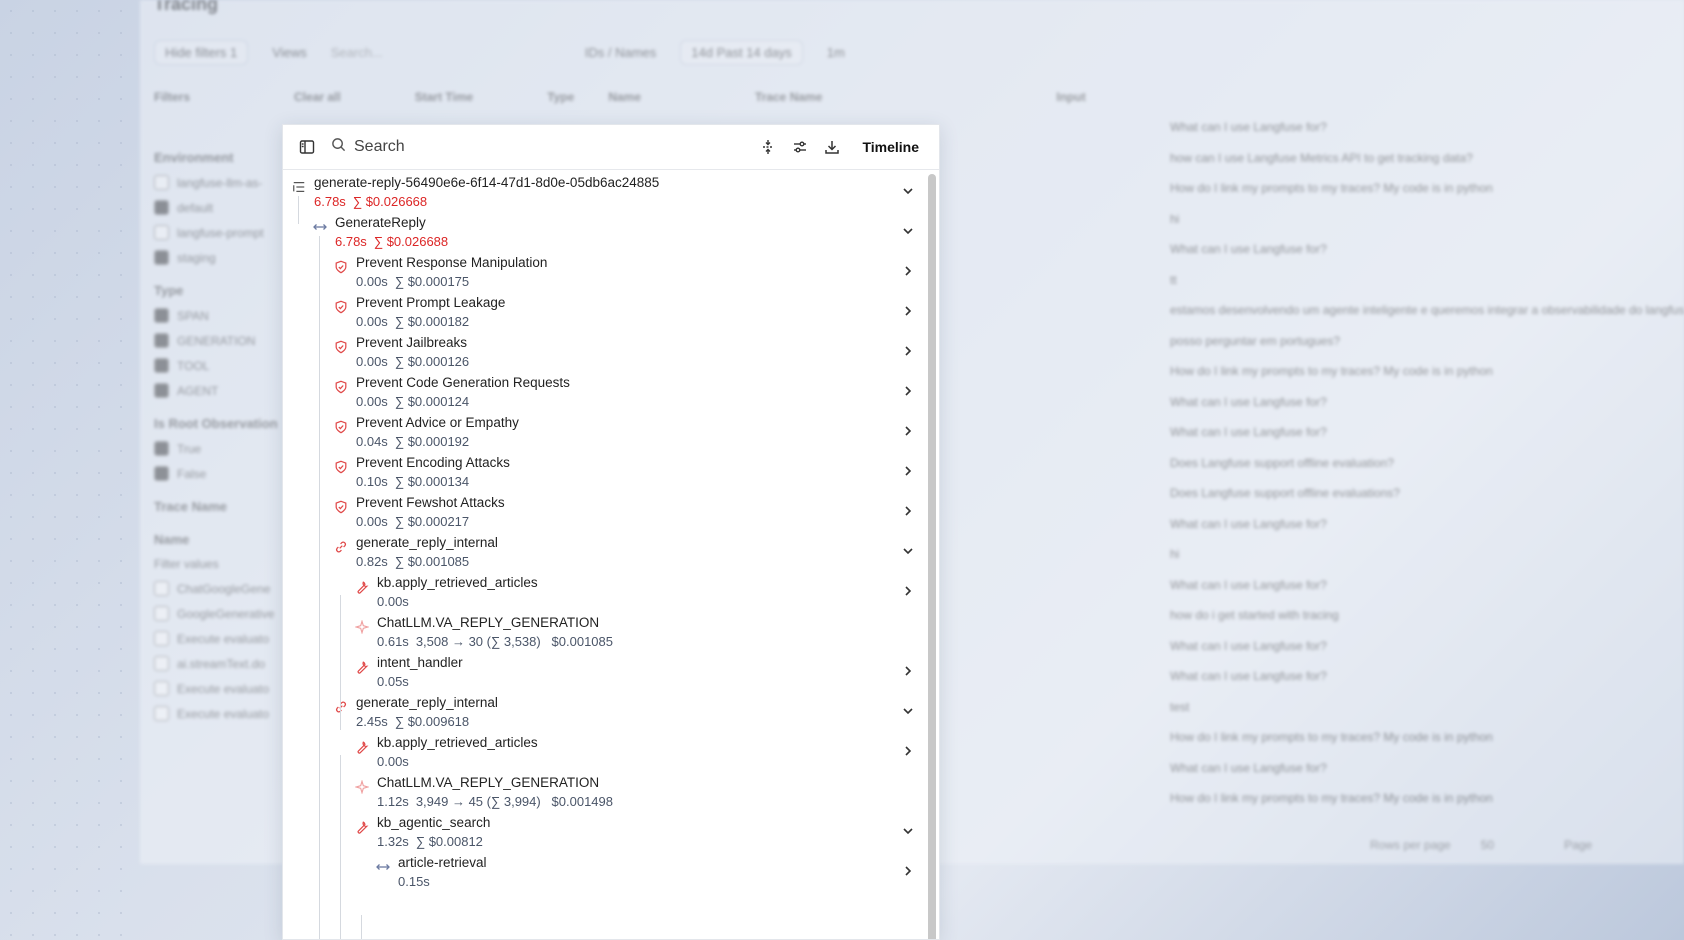  Describe the element at coordinates (219, 257) in the screenshot. I see `filter-option: staging` at that location.